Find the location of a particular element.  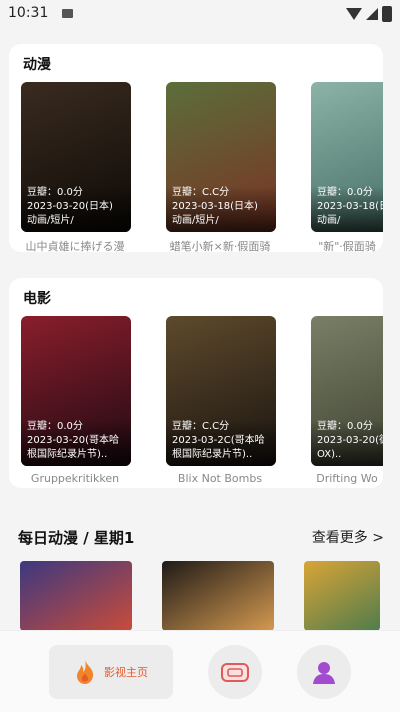

poster-date: 2023-03-20(日本) is located at coordinates (70, 206).